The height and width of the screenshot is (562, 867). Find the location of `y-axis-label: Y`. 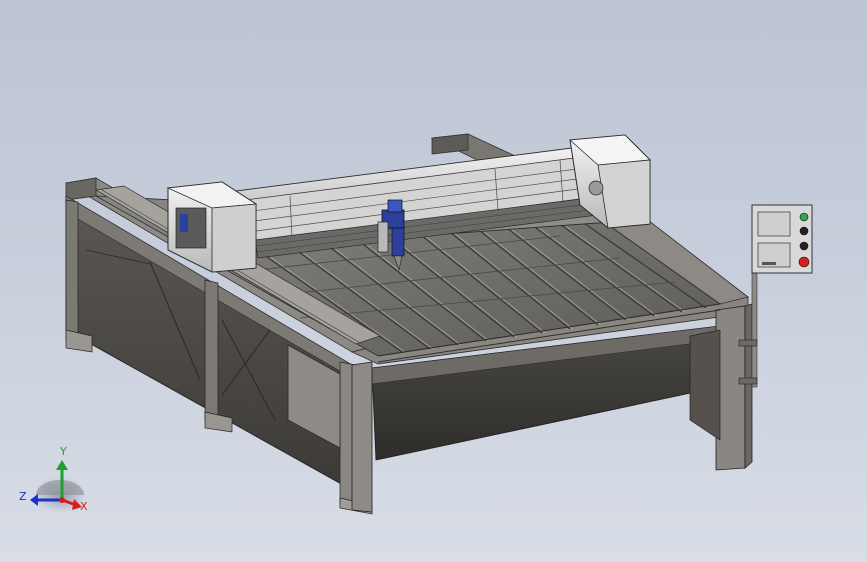

y-axis-label: Y is located at coordinates (63, 451).